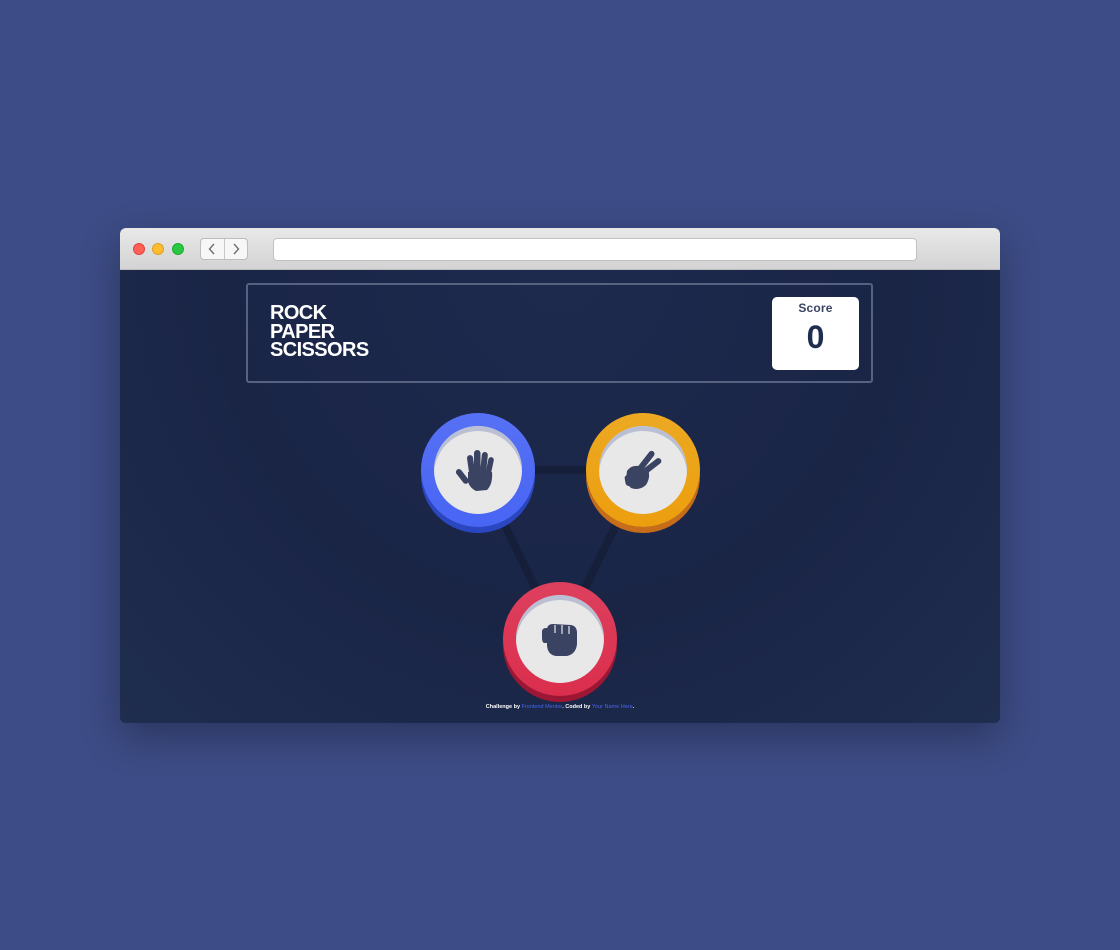 The width and height of the screenshot is (1120, 950). Describe the element at coordinates (633, 707) in the screenshot. I see `attribution-suffix: .` at that location.